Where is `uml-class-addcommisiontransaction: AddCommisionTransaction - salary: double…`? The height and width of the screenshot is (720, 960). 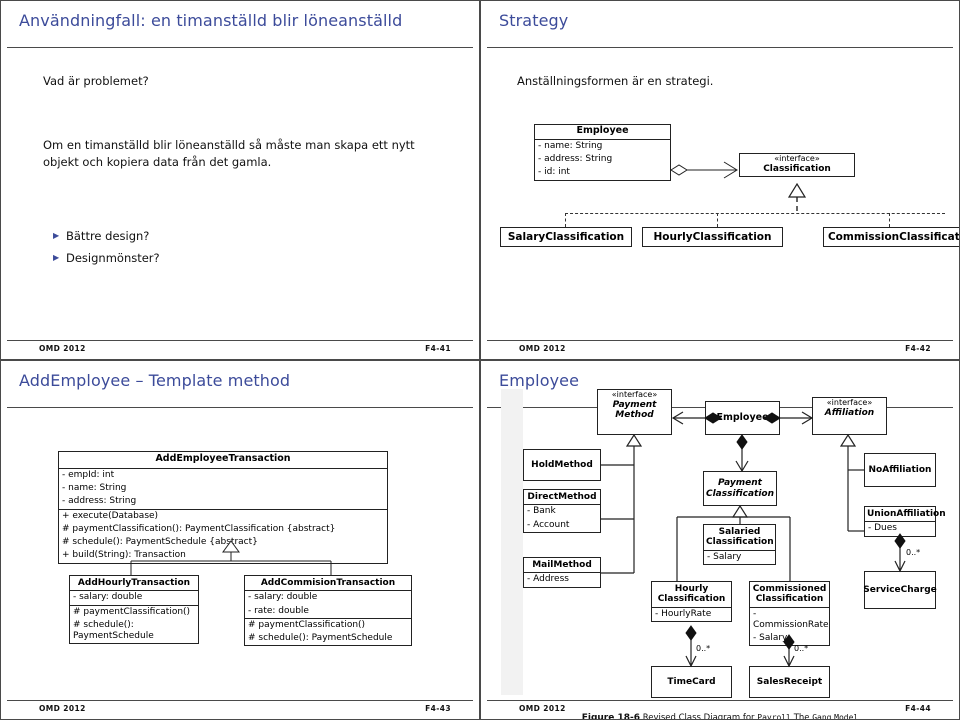
uml-class-addcommisiontransaction: AddCommisionTransaction - salary: double… is located at coordinates (328, 611).